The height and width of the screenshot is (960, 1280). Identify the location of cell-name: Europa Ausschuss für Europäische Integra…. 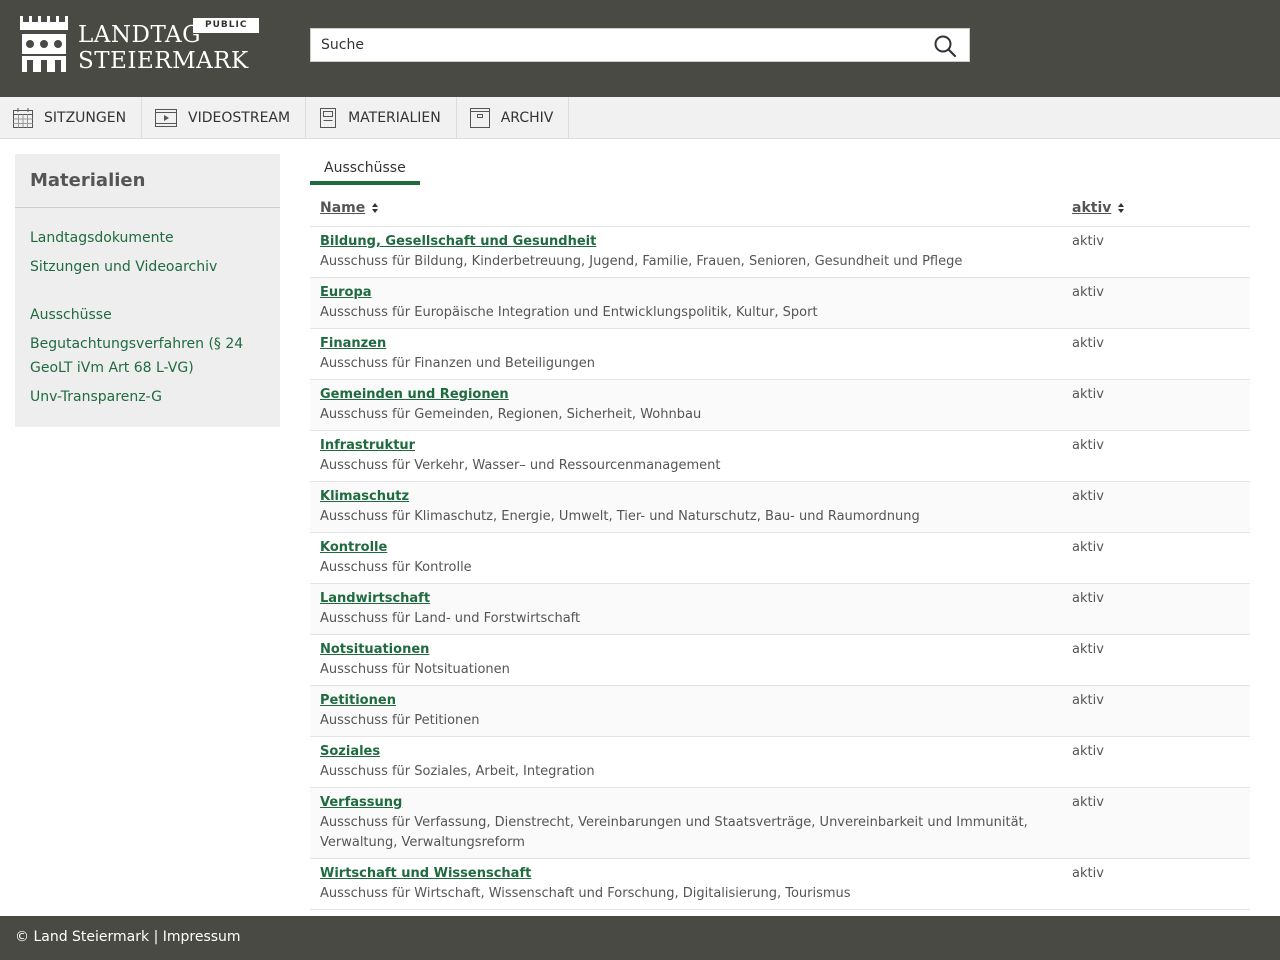
(686, 304).